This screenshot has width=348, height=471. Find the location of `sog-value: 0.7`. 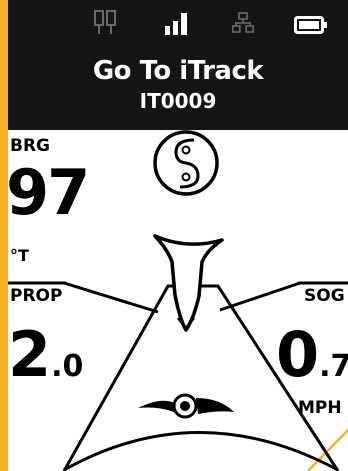

sog-value: 0.7 is located at coordinates (312, 354).